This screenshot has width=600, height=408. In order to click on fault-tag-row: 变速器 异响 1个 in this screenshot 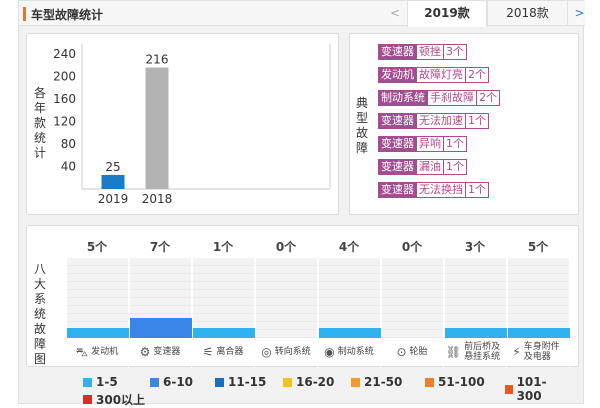, I will do `click(439, 144)`.